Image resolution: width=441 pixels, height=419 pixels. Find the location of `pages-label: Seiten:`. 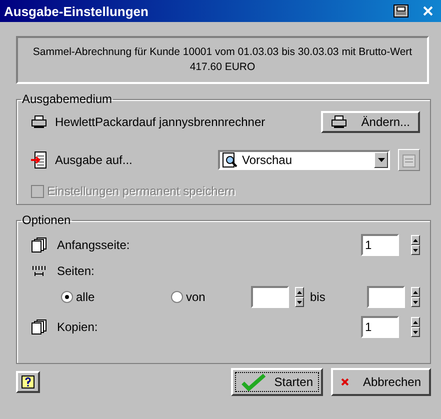

pages-label: Seiten: is located at coordinates (75, 271).